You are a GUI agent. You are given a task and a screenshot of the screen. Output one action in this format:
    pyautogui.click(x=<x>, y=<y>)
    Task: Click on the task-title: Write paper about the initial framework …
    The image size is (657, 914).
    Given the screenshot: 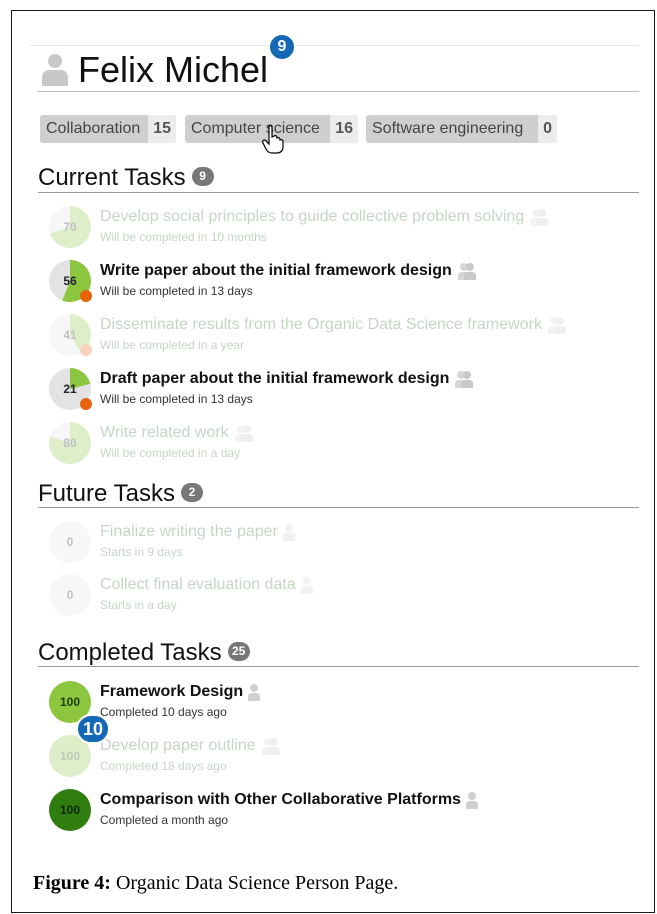 What is the action you would take?
    pyautogui.click(x=289, y=271)
    